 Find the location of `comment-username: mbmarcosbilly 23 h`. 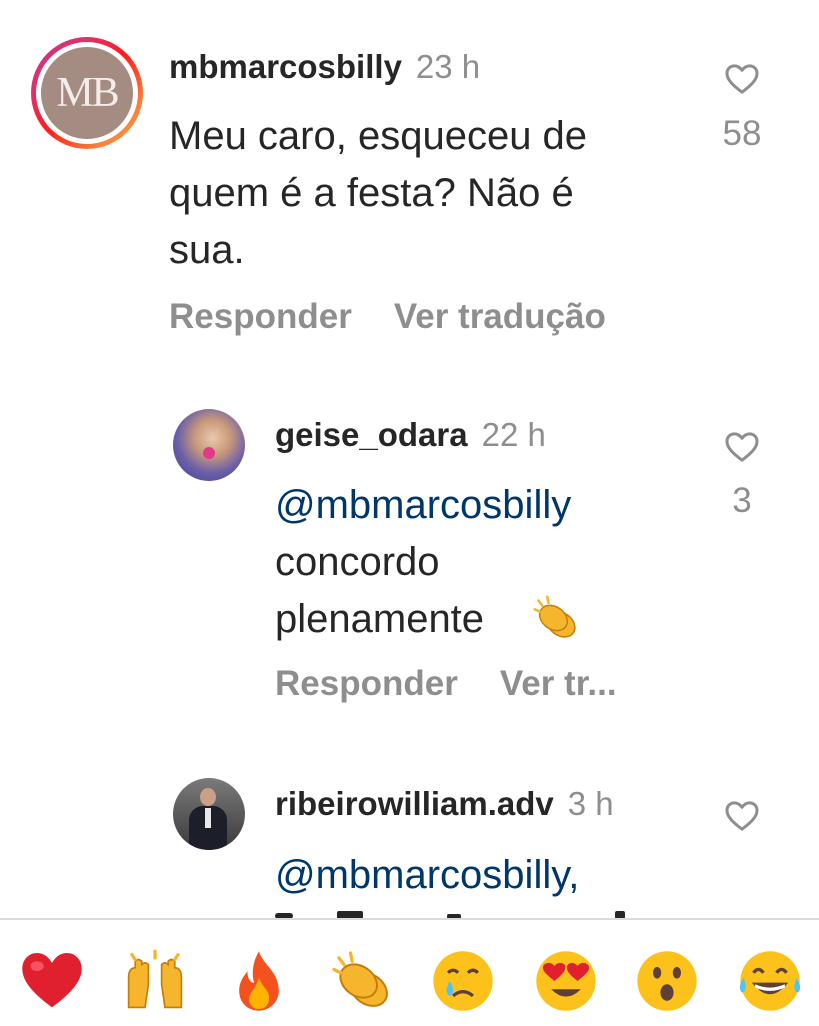

comment-username: mbmarcosbilly 23 h is located at coordinates (324, 67).